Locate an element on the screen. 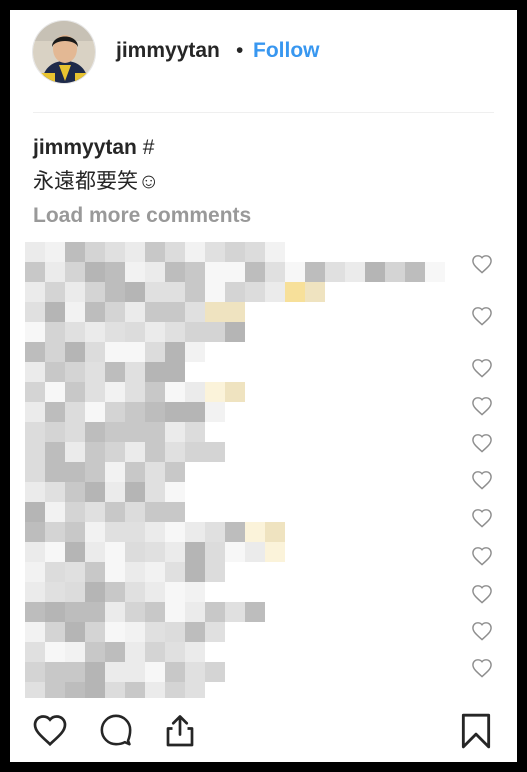 This screenshot has height=772, width=527. heart-icon is located at coordinates (50, 730).